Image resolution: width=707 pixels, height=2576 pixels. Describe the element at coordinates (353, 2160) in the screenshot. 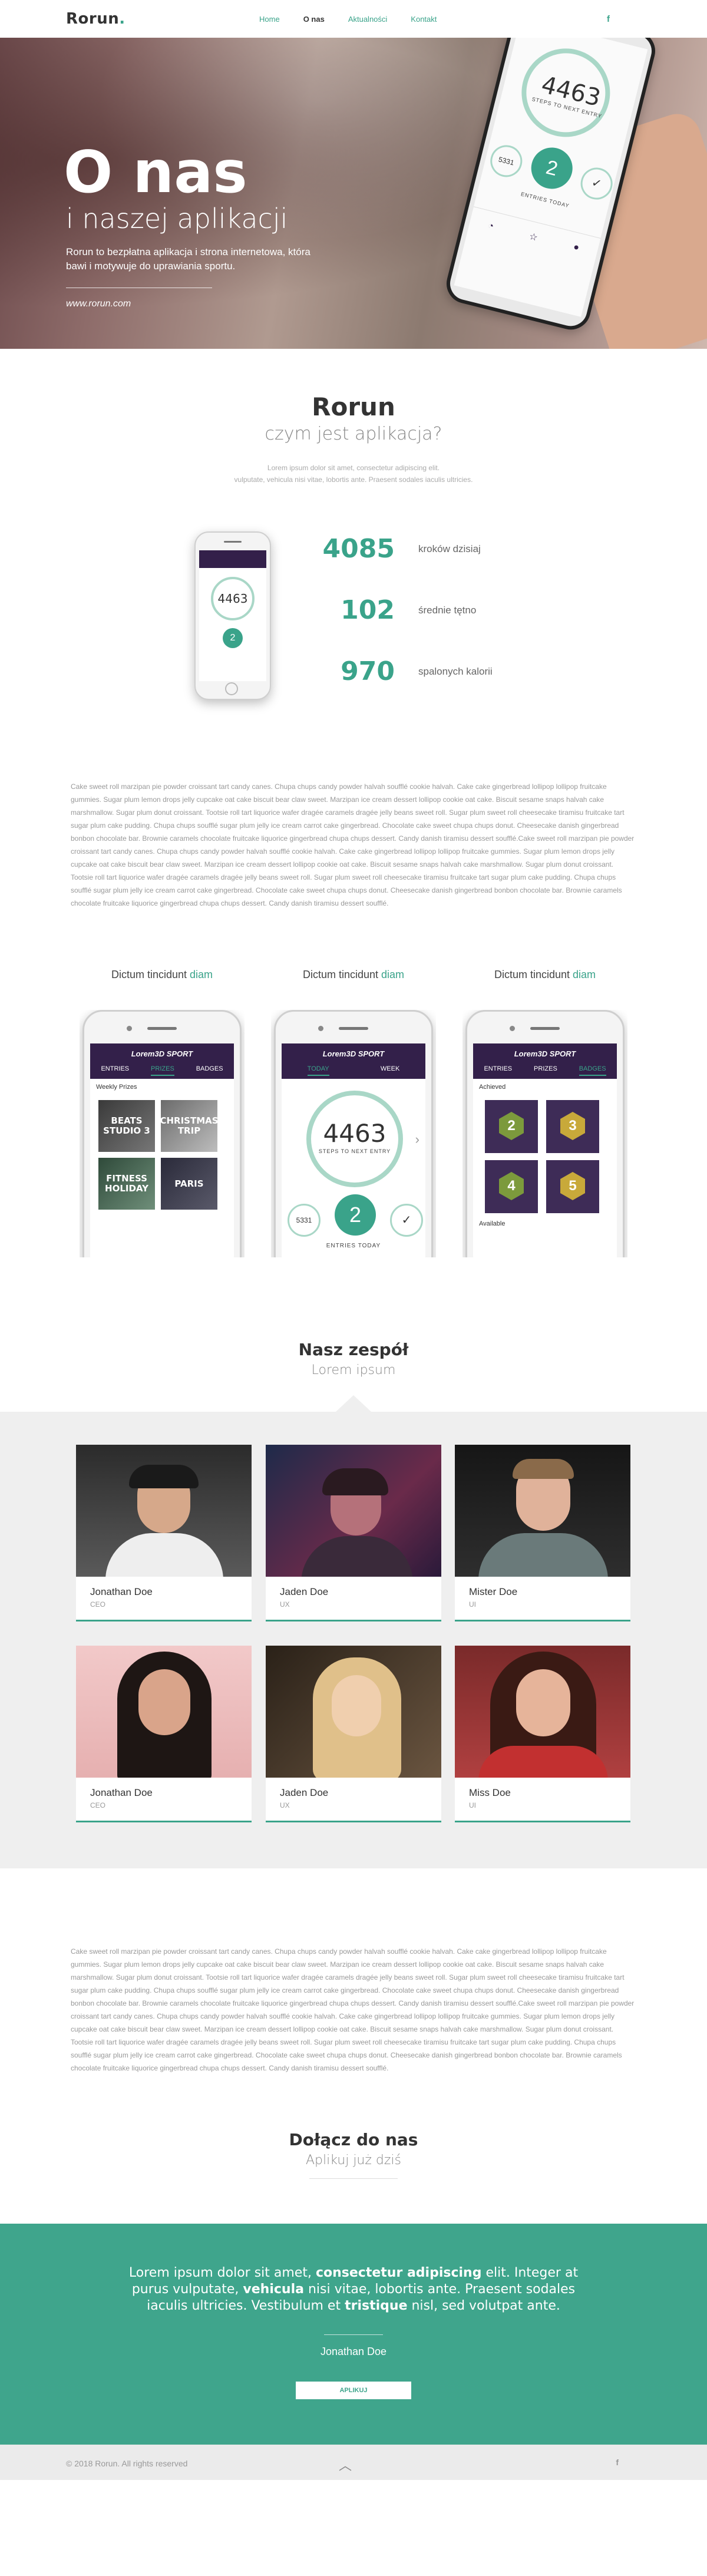

I see `join-subtitle: Aplikuj już dziś` at that location.